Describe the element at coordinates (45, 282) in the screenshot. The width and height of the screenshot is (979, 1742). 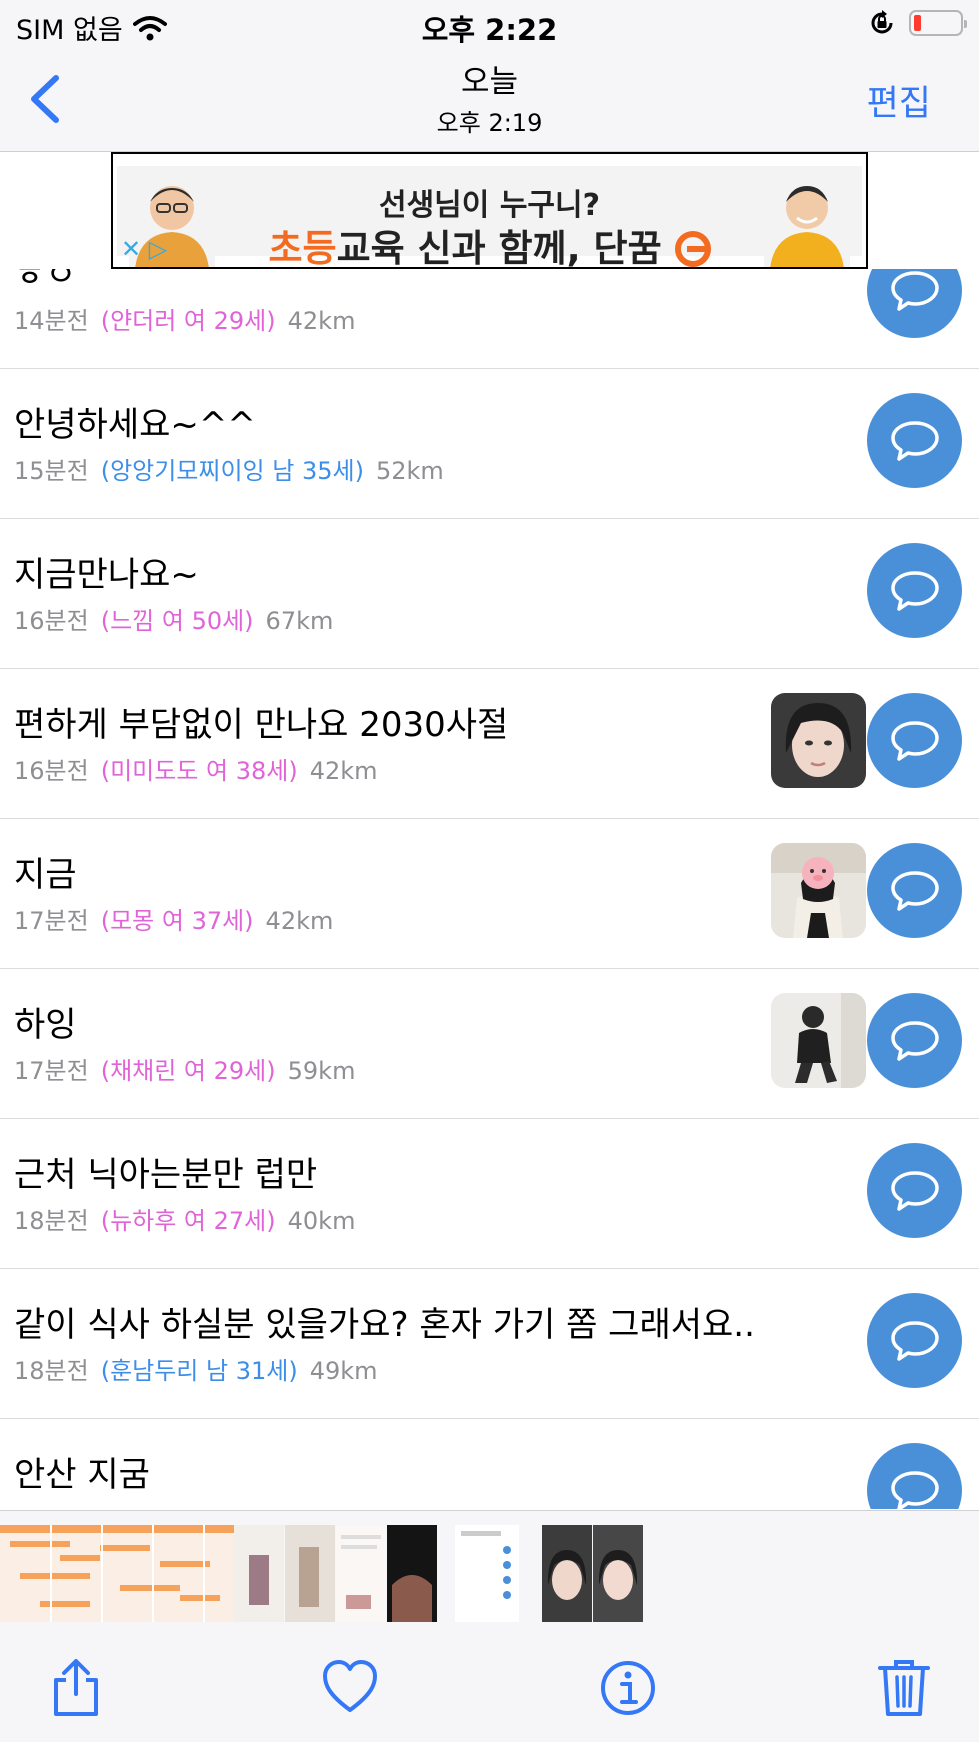
I see `post-title: ㅎㅇ` at that location.